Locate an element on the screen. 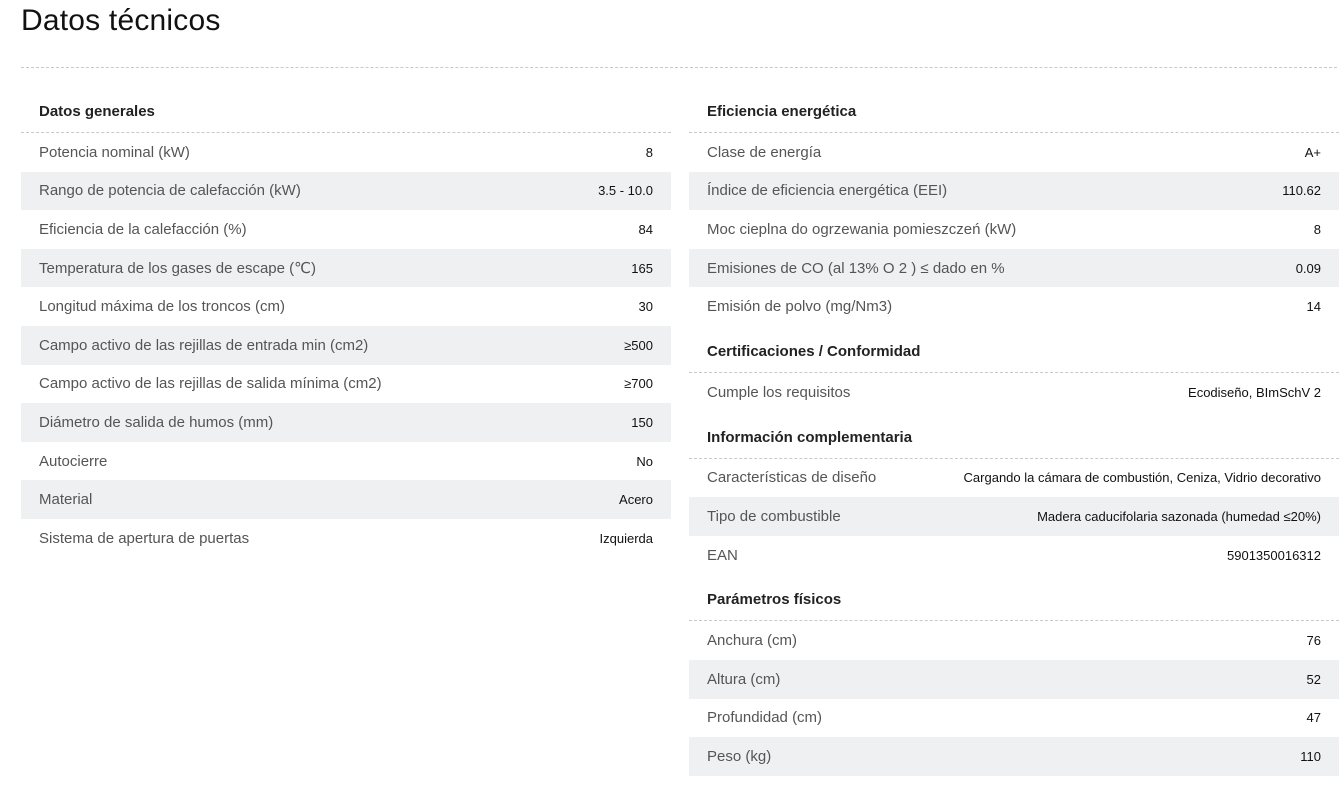  page-title: Datos técnicos is located at coordinates (121, 20).